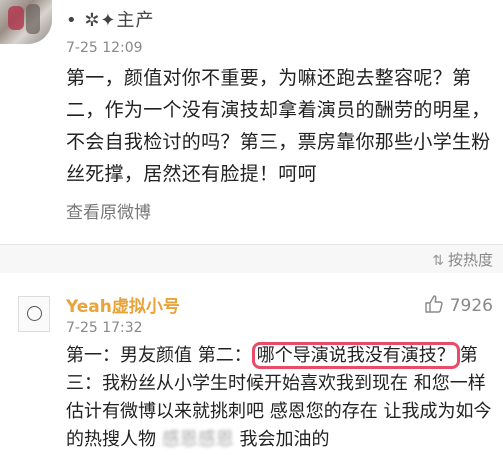 The image size is (503, 455). I want to click on sort-by-hot-button: ⇅ 按热度, so click(462, 259).